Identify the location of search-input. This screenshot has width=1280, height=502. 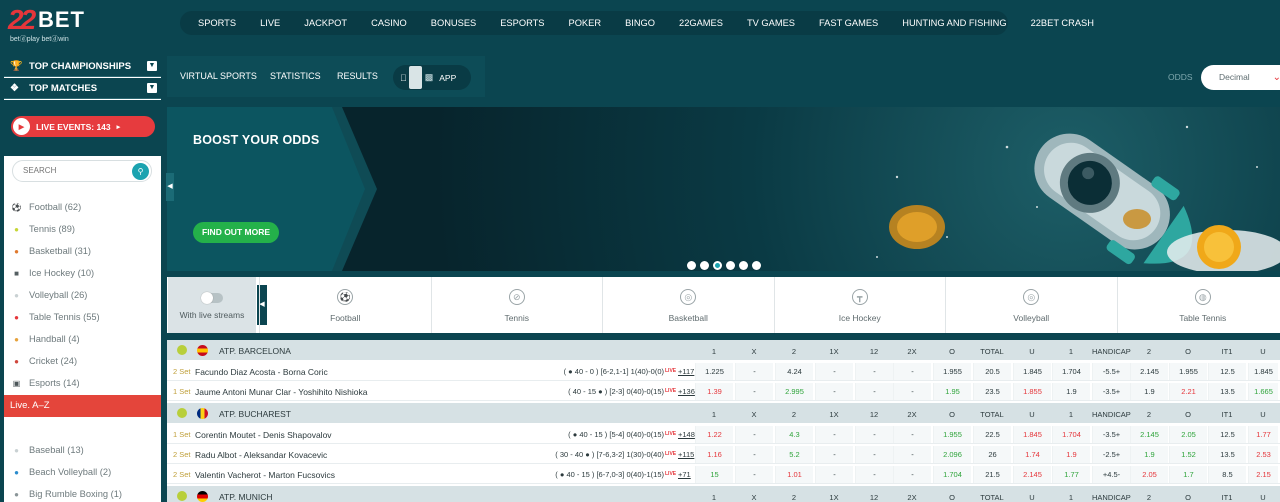
(73, 170).